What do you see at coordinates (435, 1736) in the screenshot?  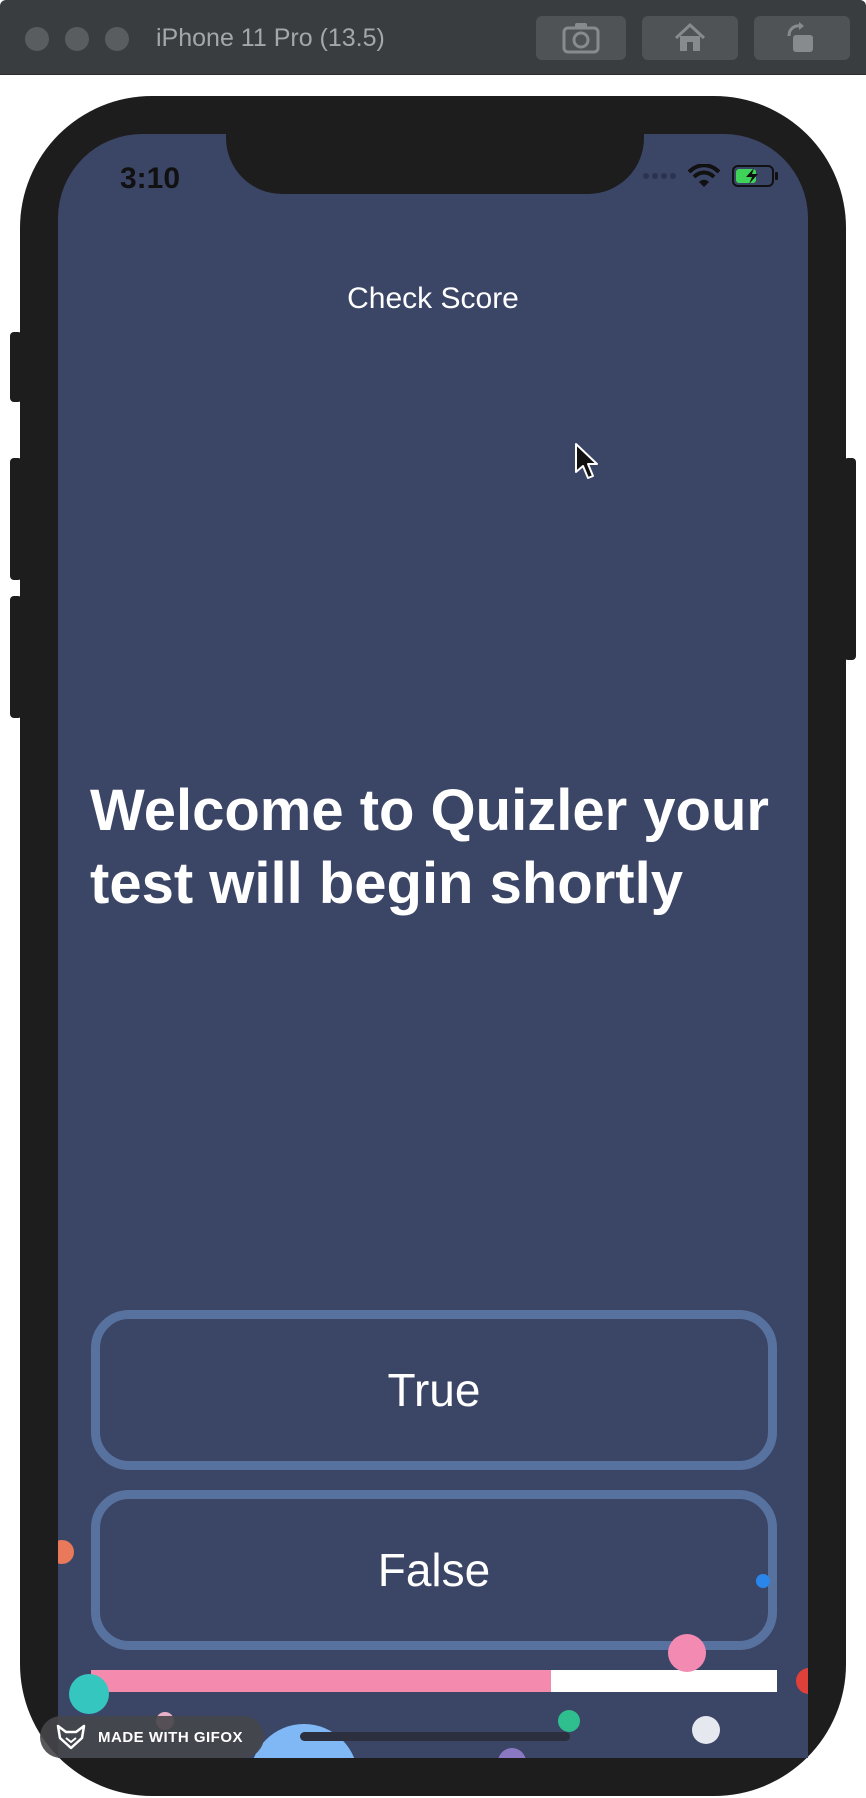 I see `home-indicator` at bounding box center [435, 1736].